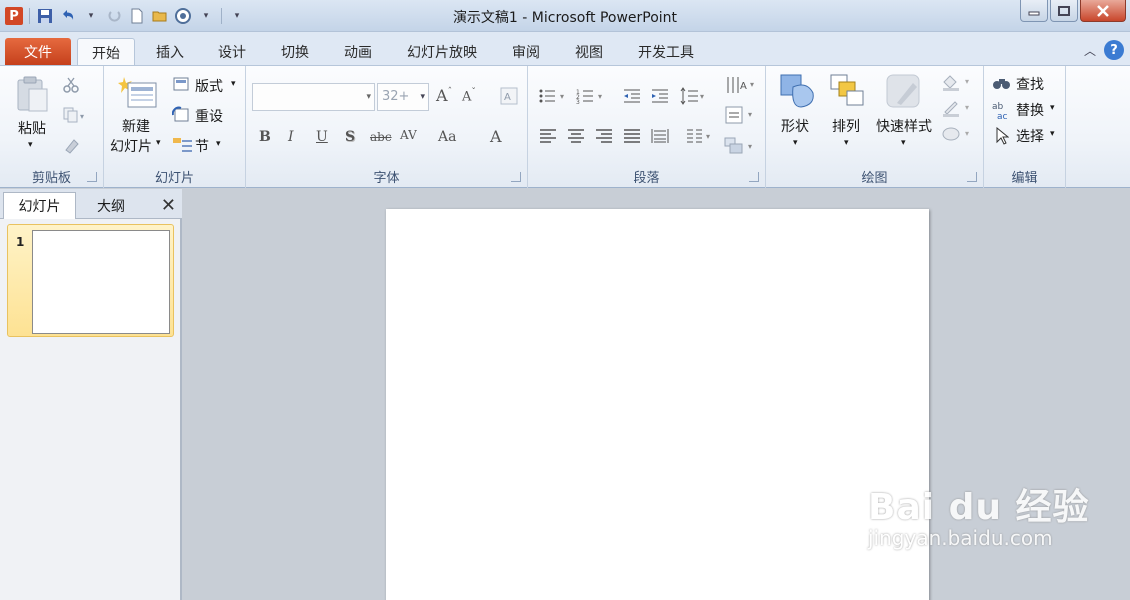  What do you see at coordinates (30, 145) in the screenshot?
I see `paste-dropdown-icon: ▾` at bounding box center [30, 145].